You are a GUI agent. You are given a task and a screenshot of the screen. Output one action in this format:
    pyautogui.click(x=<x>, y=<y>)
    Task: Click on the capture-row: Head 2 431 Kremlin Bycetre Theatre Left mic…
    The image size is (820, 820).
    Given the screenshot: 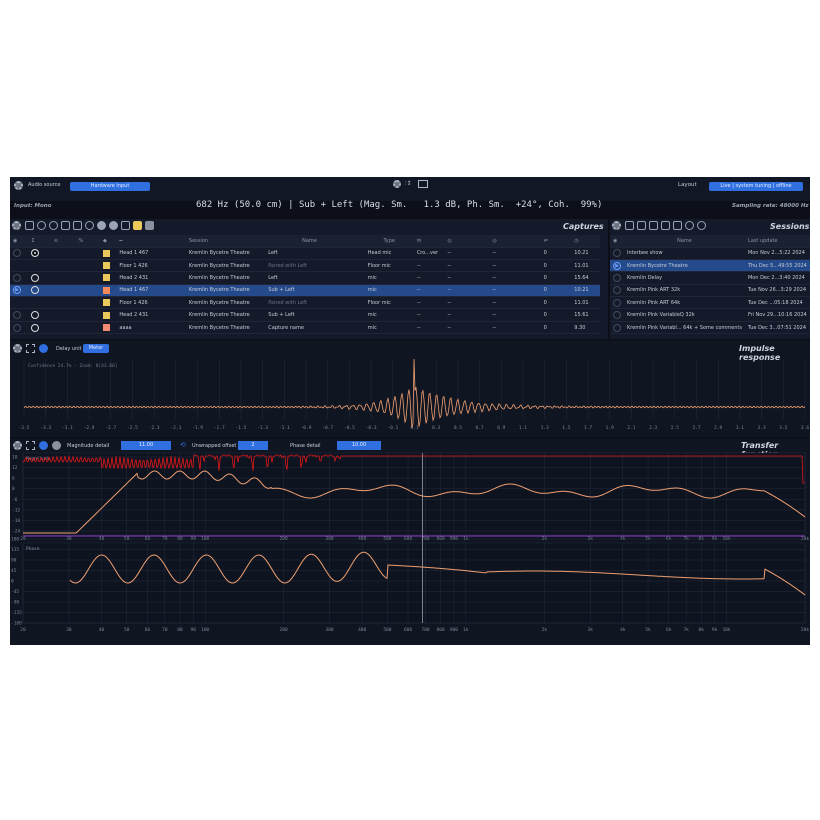 What is the action you would take?
    pyautogui.click(x=305, y=278)
    